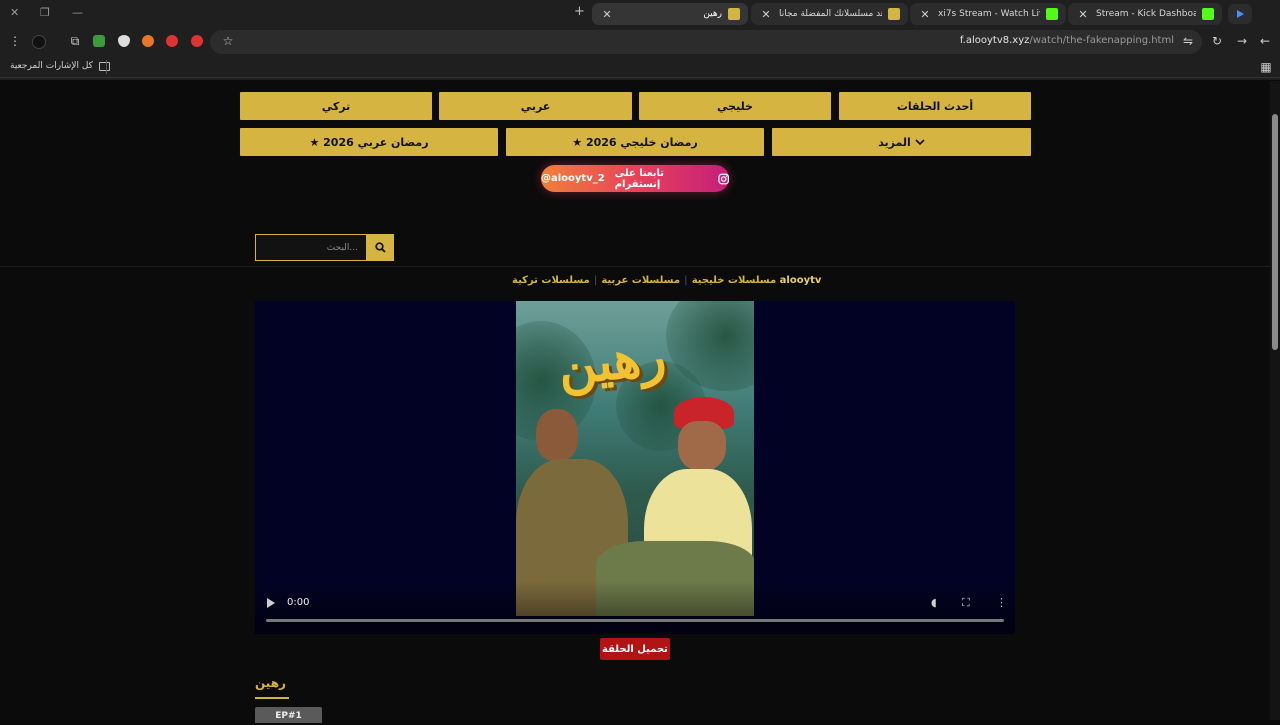 This screenshot has height=725, width=1280. What do you see at coordinates (1101, 40) in the screenshot?
I see `url-path: /watch/the-fakenapping.html` at bounding box center [1101, 40].